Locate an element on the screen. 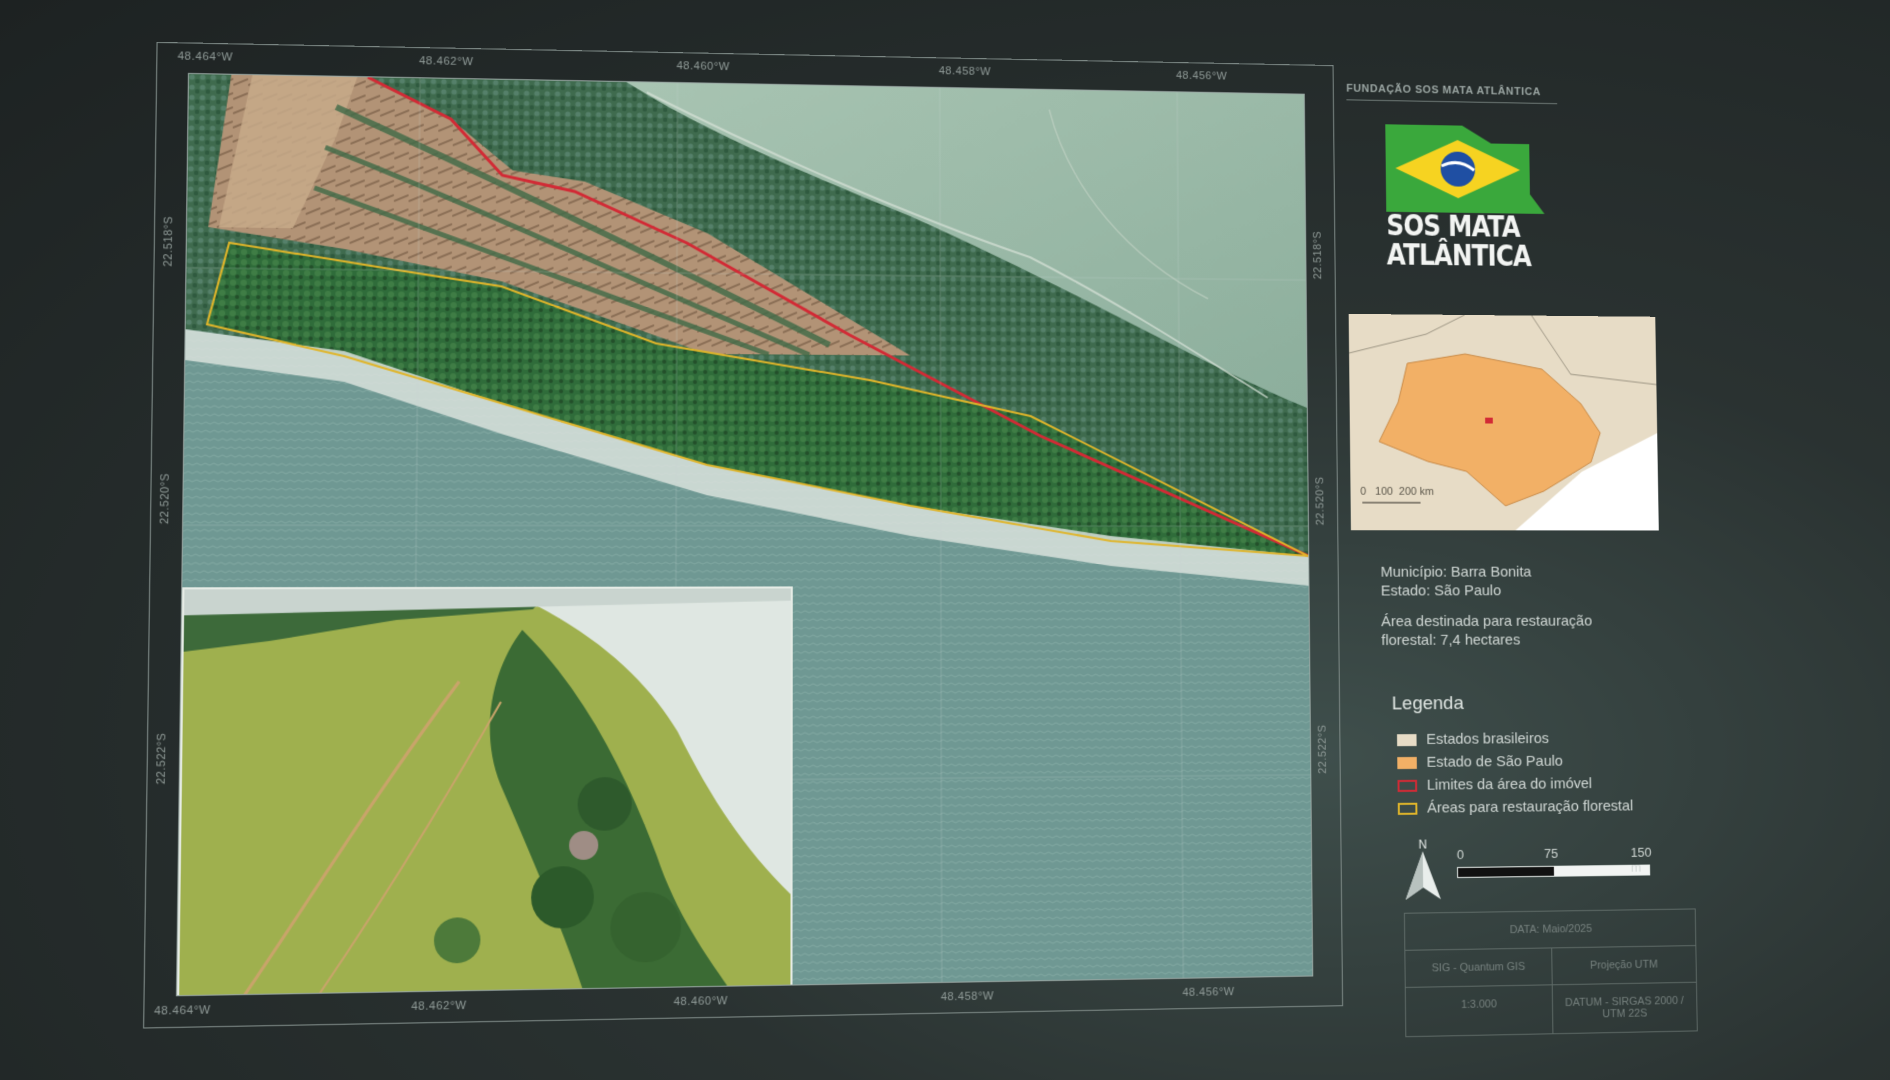 Image resolution: width=1890 pixels, height=1080 pixels. locator-scale-zero: 0 is located at coordinates (1363, 492).